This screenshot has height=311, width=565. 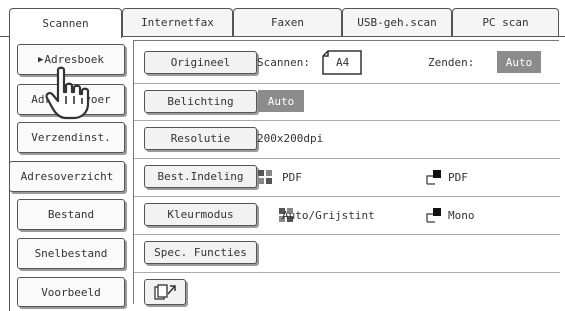 What do you see at coordinates (265, 177) in the screenshot?
I see `grid-icon` at bounding box center [265, 177].